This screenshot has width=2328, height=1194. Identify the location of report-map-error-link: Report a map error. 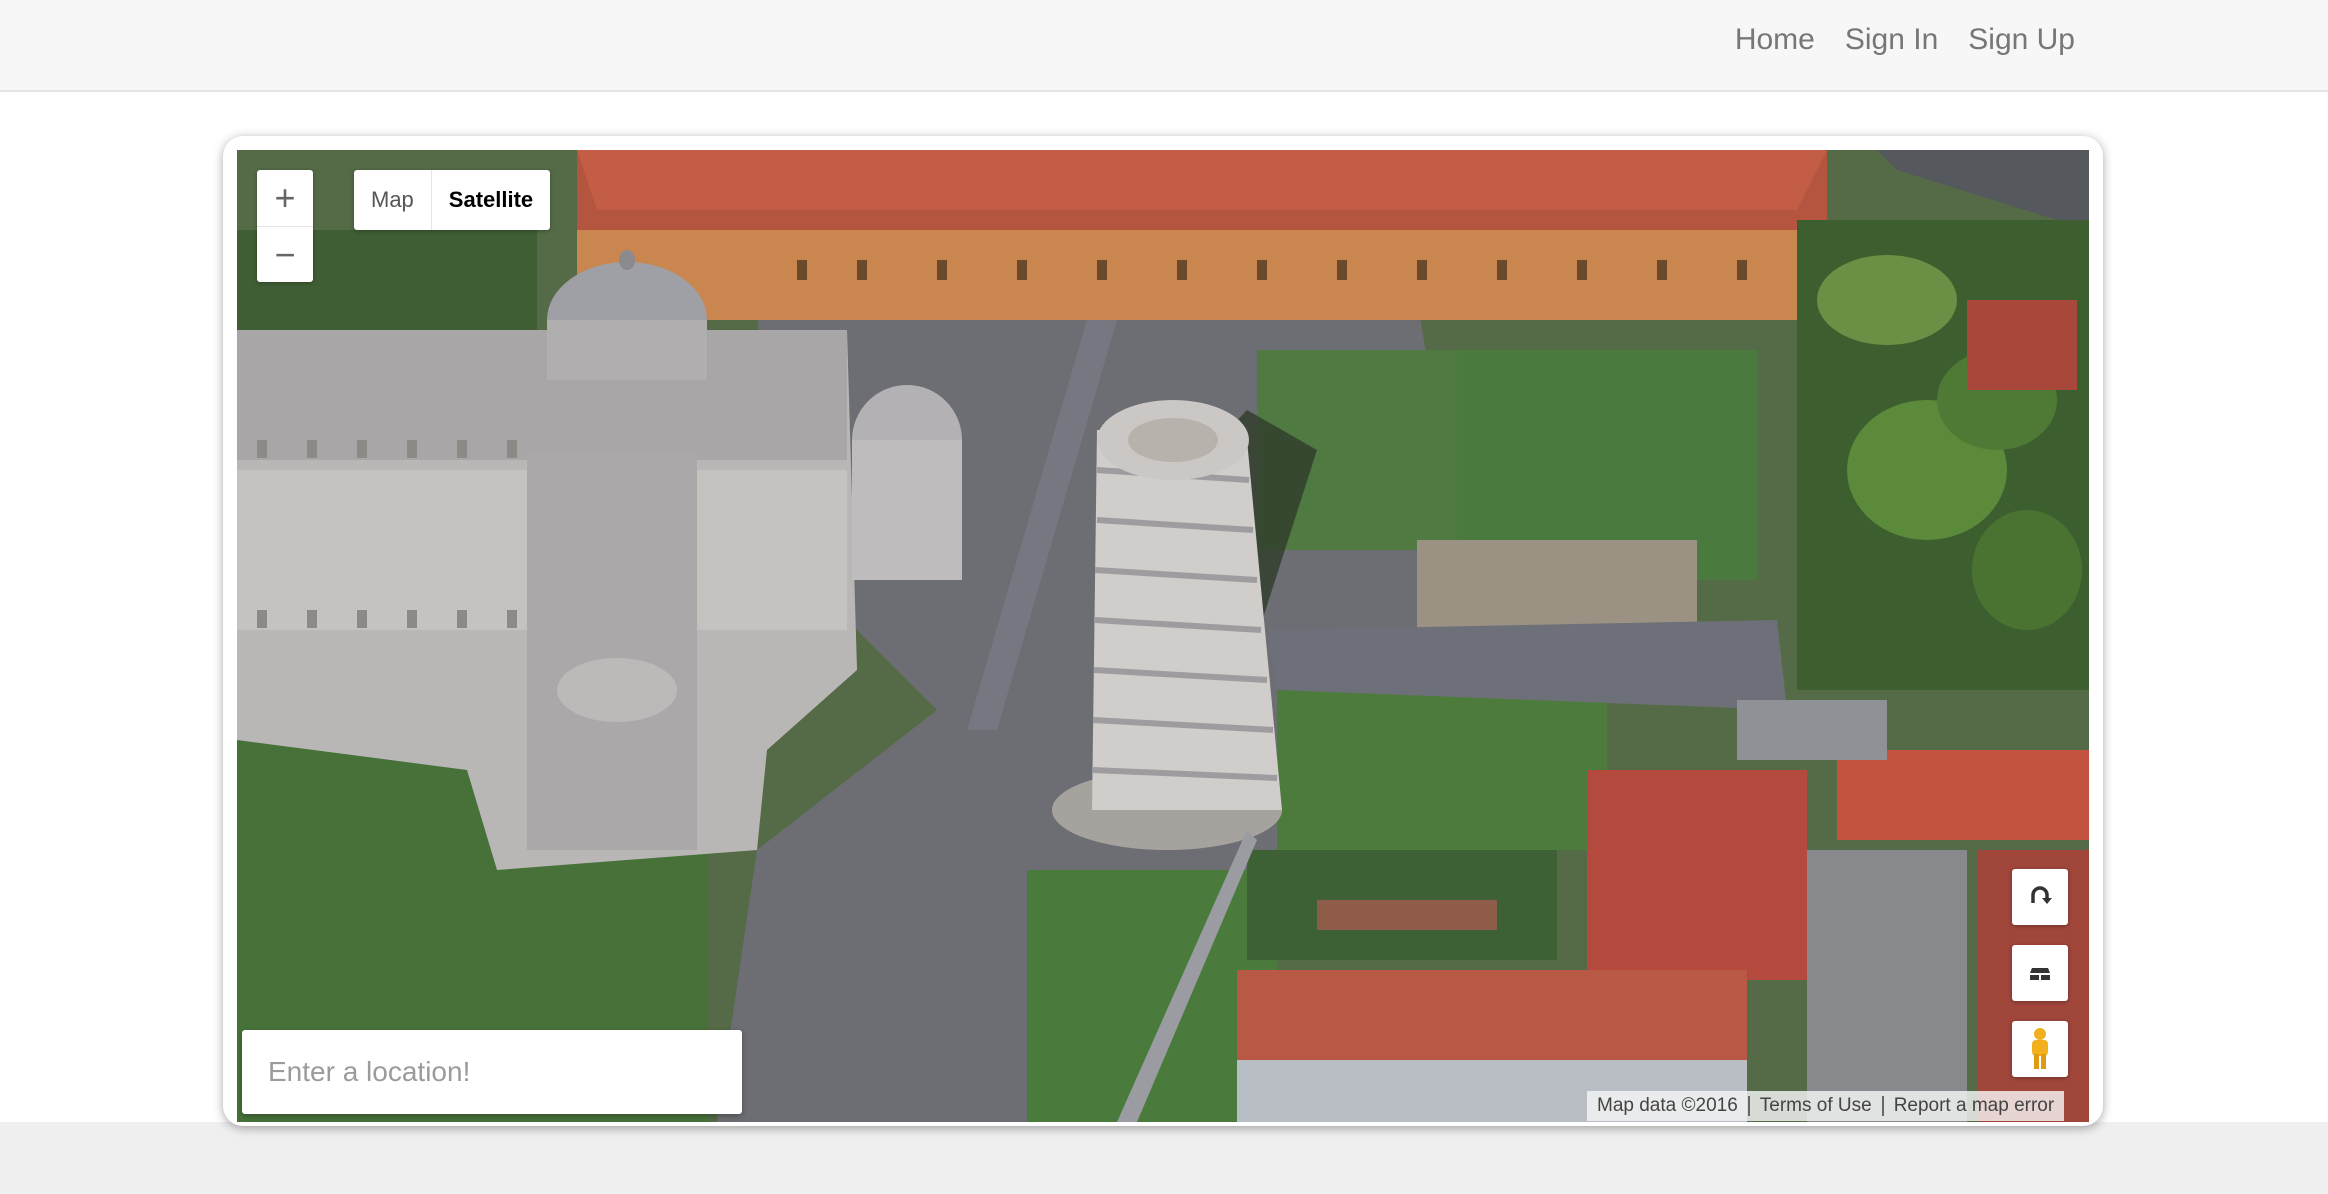
(1974, 1106).